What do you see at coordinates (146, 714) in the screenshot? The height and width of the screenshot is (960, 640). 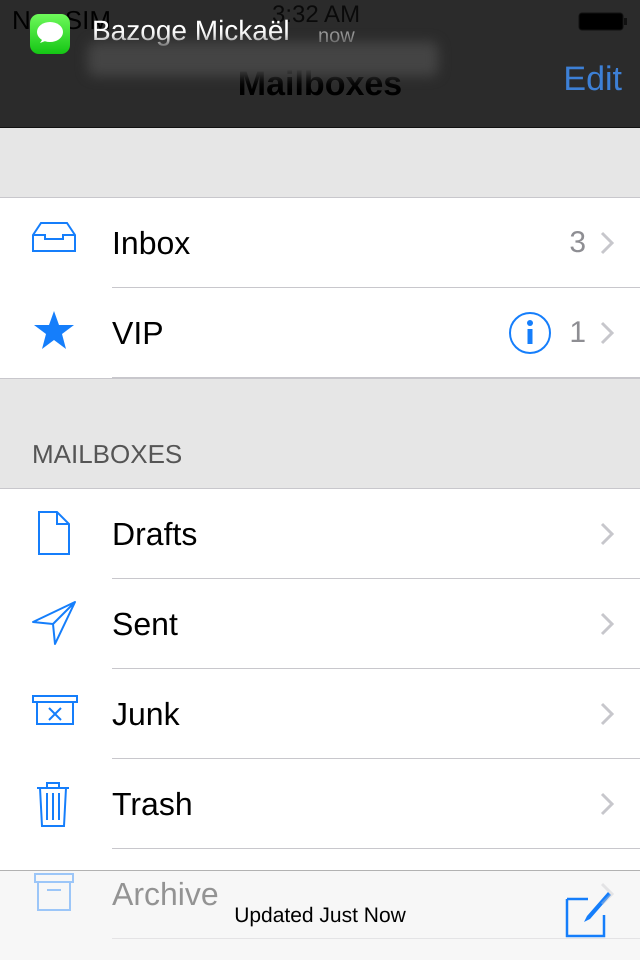 I see `mailbox-label: Junk` at bounding box center [146, 714].